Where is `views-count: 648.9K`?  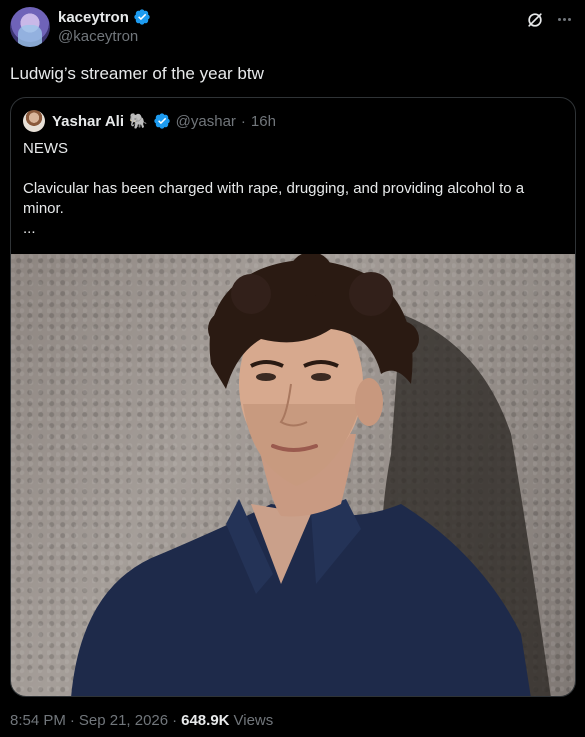 views-count: 648.9K is located at coordinates (205, 720).